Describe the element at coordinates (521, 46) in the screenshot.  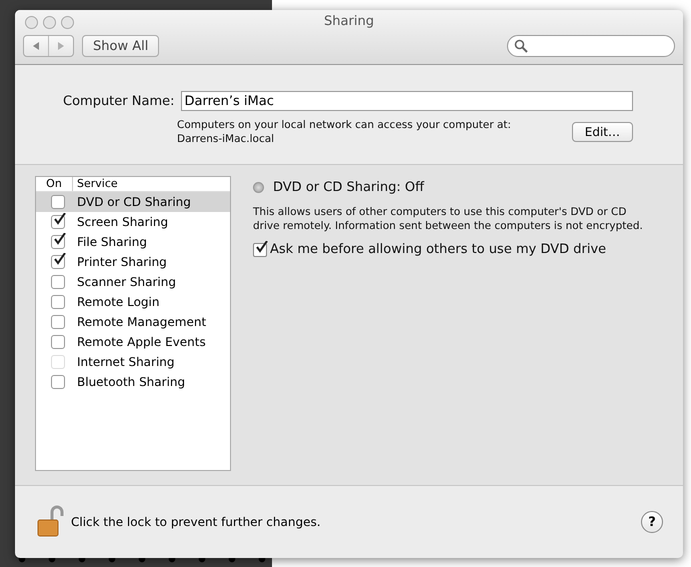
I see `search-icon` at that location.